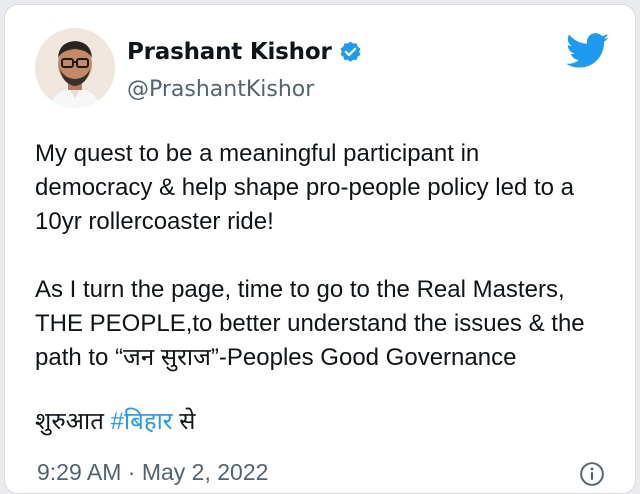 This screenshot has width=640, height=494. I want to click on info-icon, so click(592, 474).